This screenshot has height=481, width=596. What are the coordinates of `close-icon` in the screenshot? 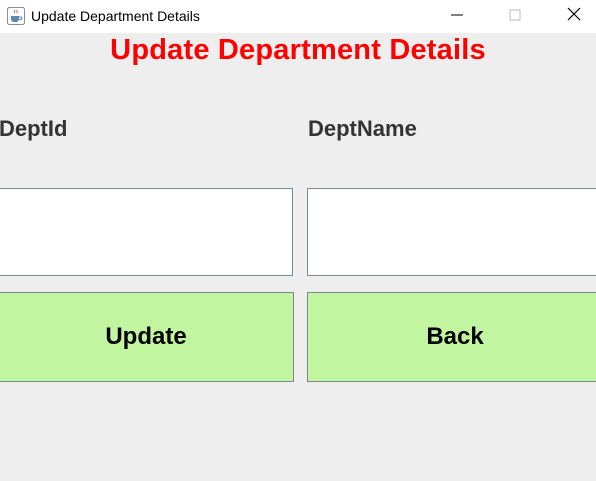 It's located at (574, 16).